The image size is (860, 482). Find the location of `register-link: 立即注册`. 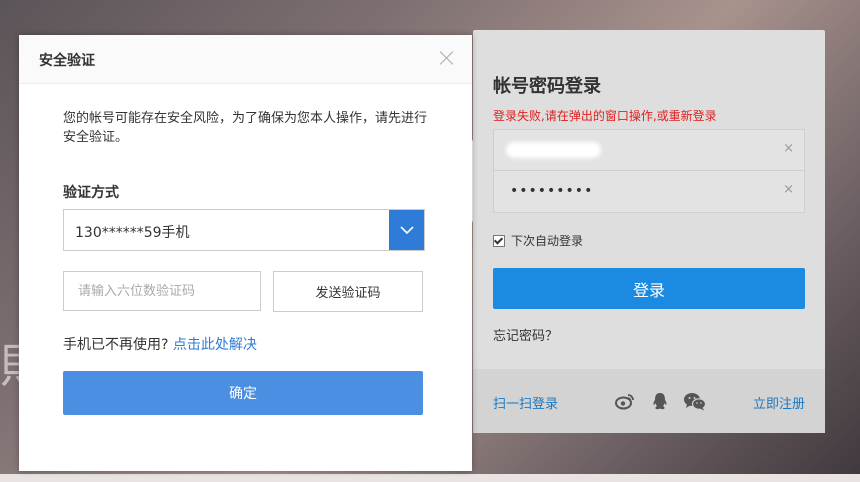

register-link: 立即注册 is located at coordinates (779, 402).